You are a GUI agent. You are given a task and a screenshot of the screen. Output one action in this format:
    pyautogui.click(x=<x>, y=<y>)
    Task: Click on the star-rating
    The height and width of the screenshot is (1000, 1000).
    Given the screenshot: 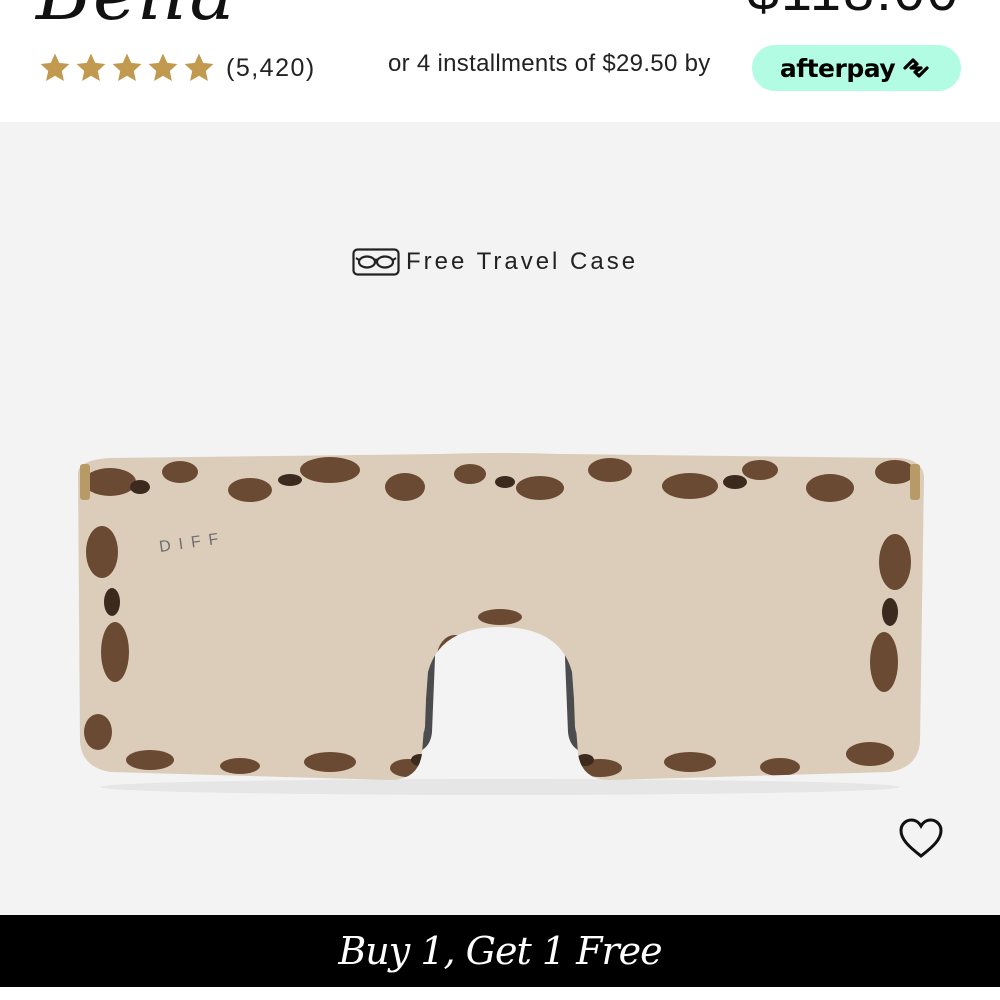 What is the action you would take?
    pyautogui.click(x=127, y=68)
    